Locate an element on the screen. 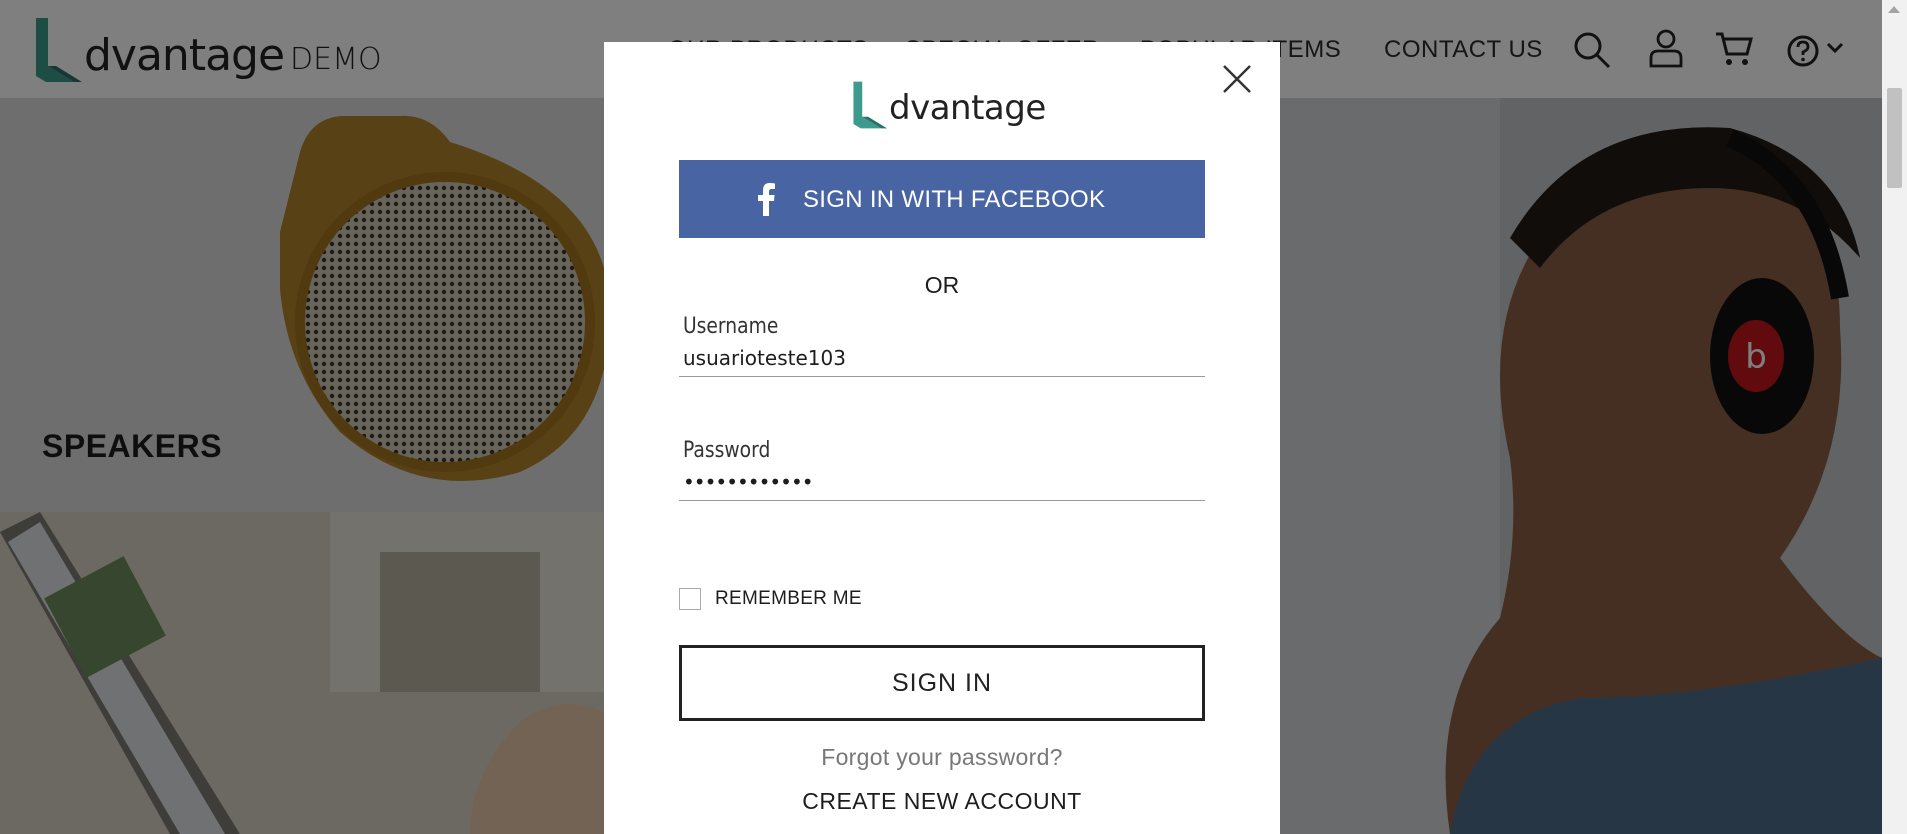  modal-logo: dvantage is located at coordinates (949, 104).